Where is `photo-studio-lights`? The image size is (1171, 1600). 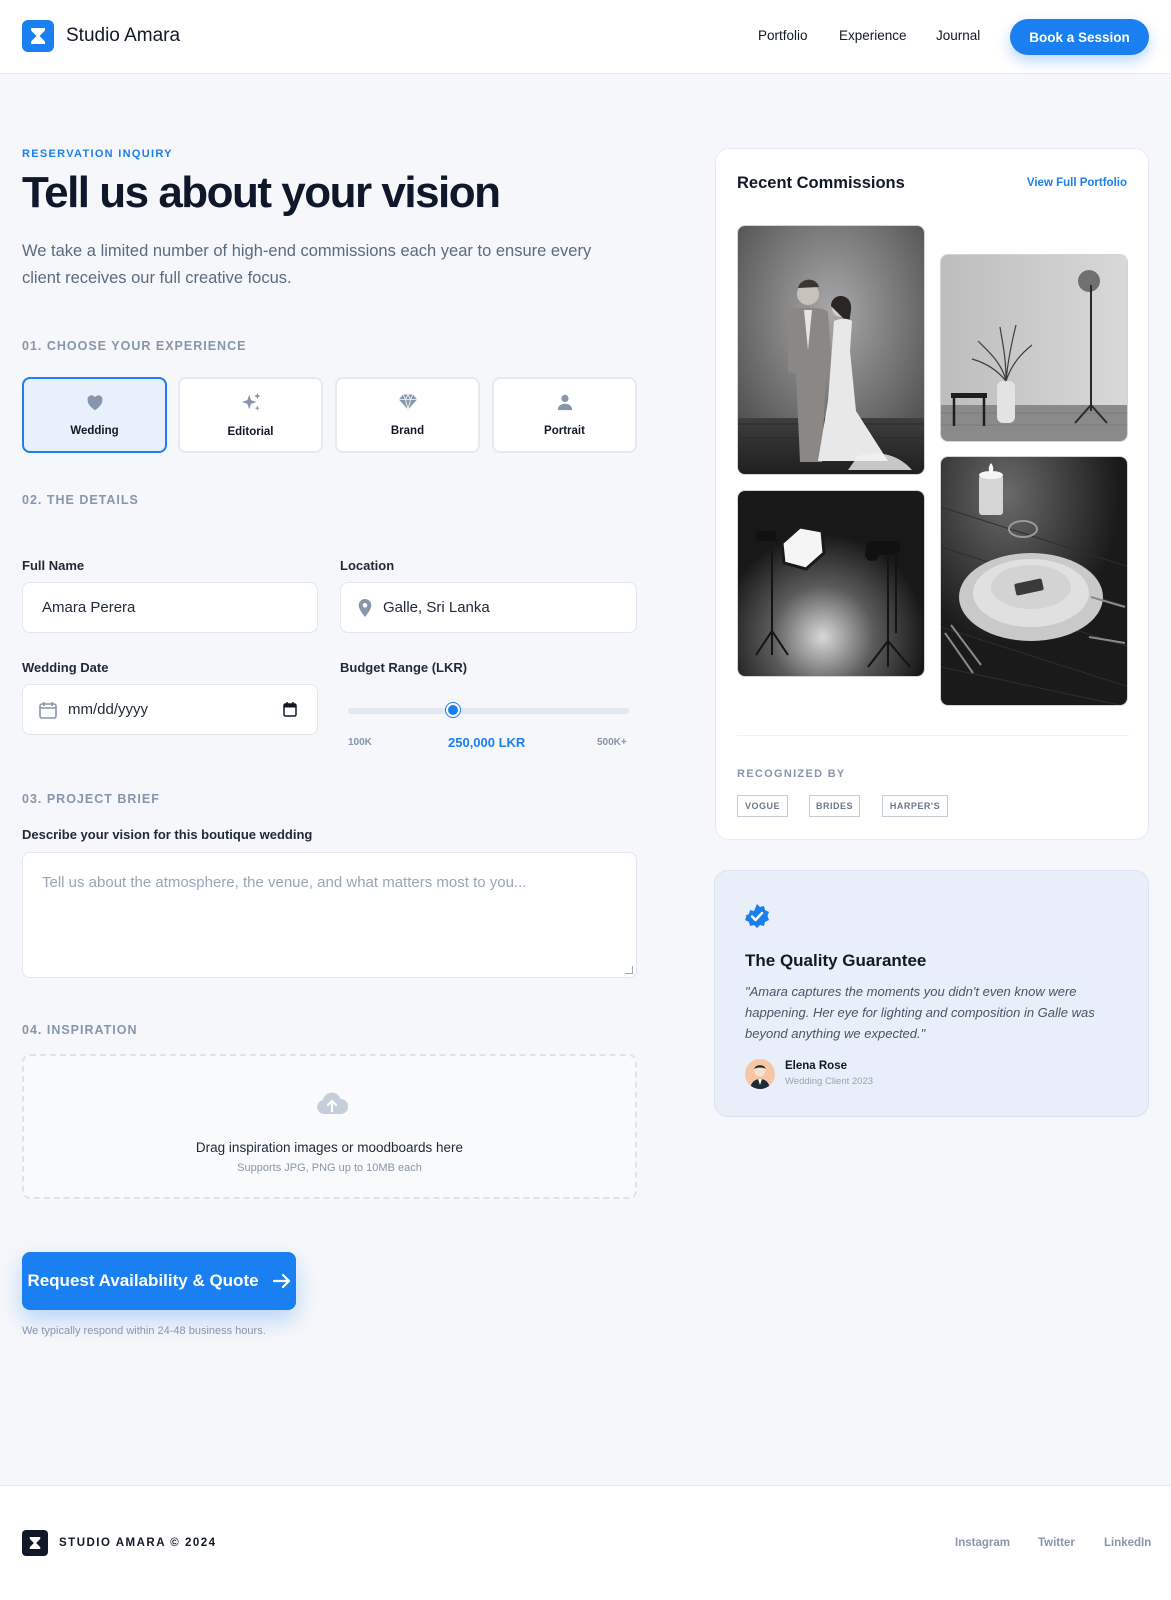 photo-studio-lights is located at coordinates (831, 583).